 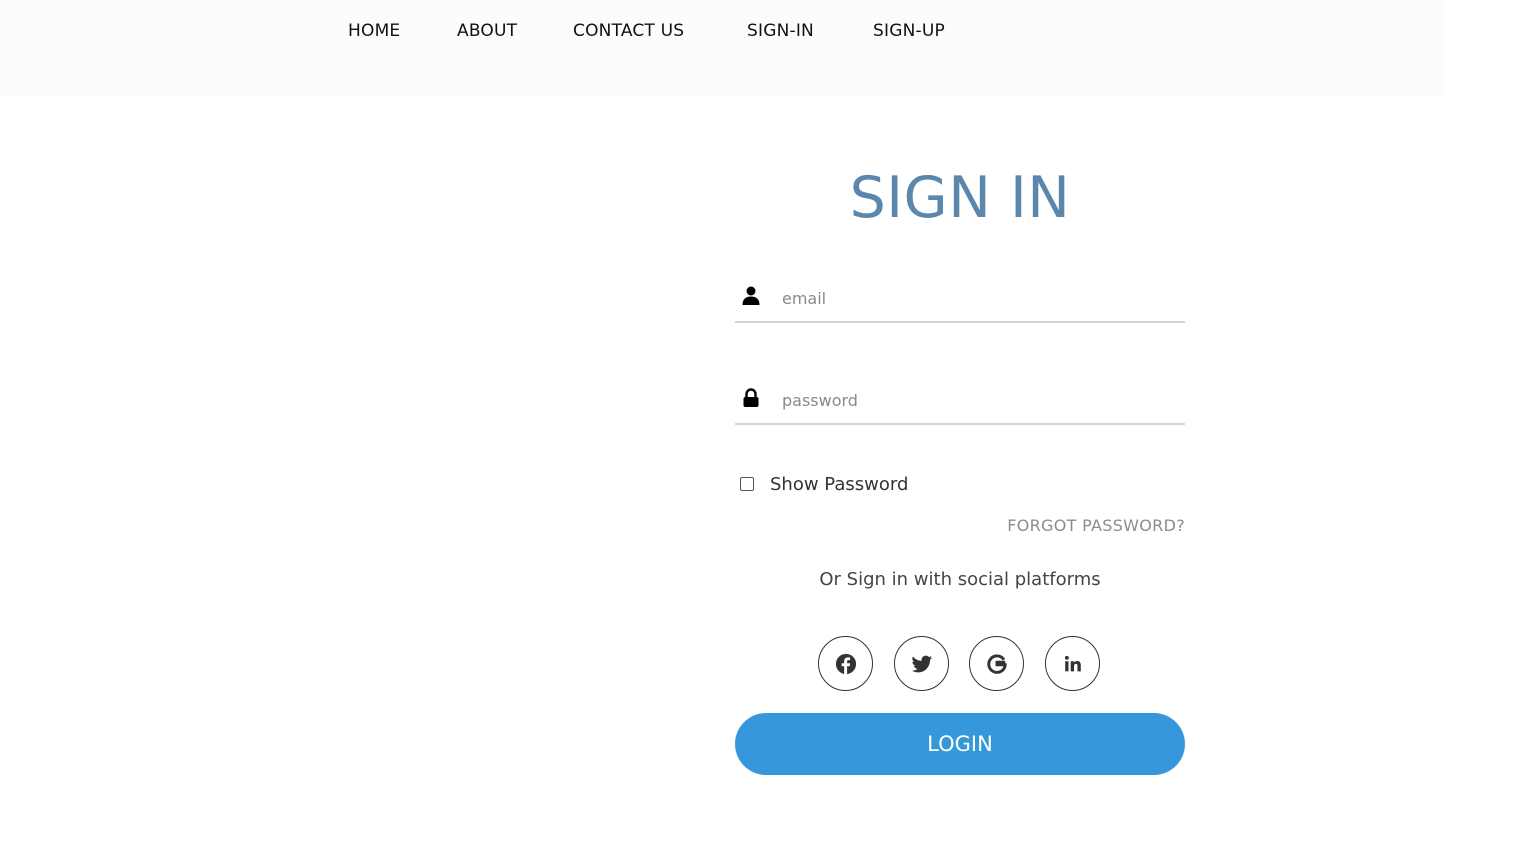 I want to click on login-button: LOGIN, so click(x=960, y=744).